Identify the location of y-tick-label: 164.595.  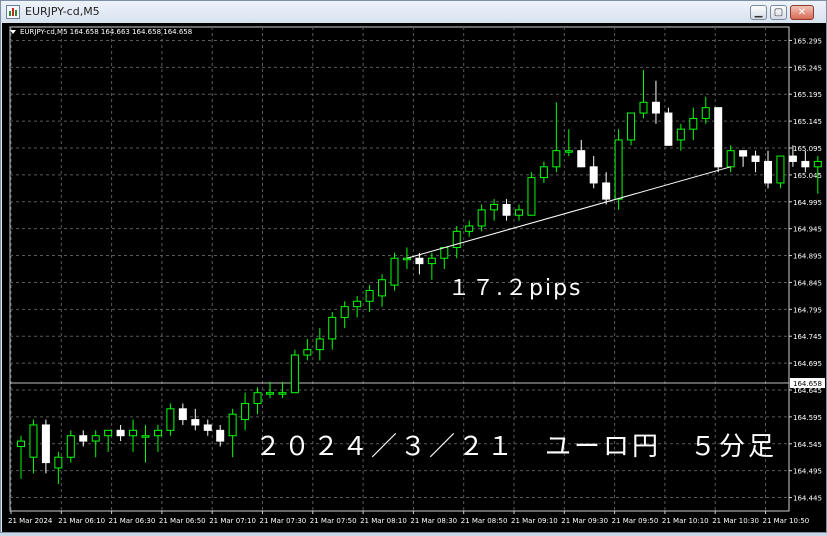
(807, 418).